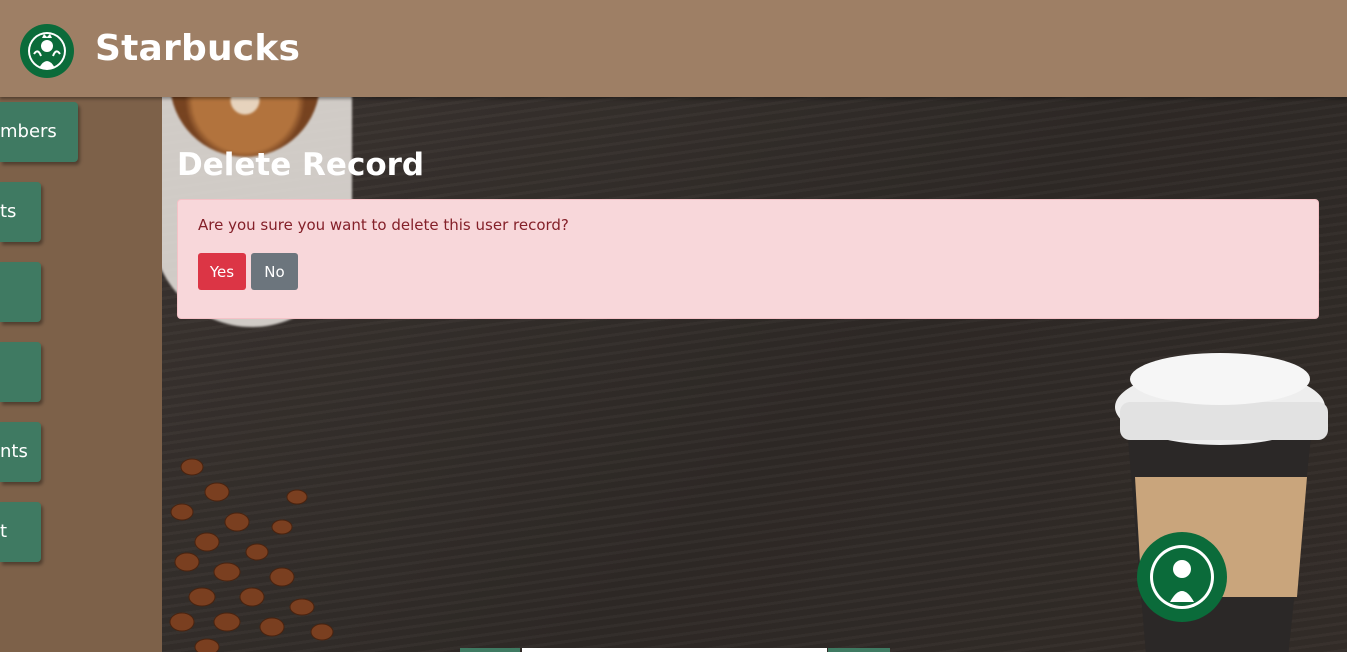  Describe the element at coordinates (20, 452) in the screenshot. I see `sidebar-item-5: nts` at that location.